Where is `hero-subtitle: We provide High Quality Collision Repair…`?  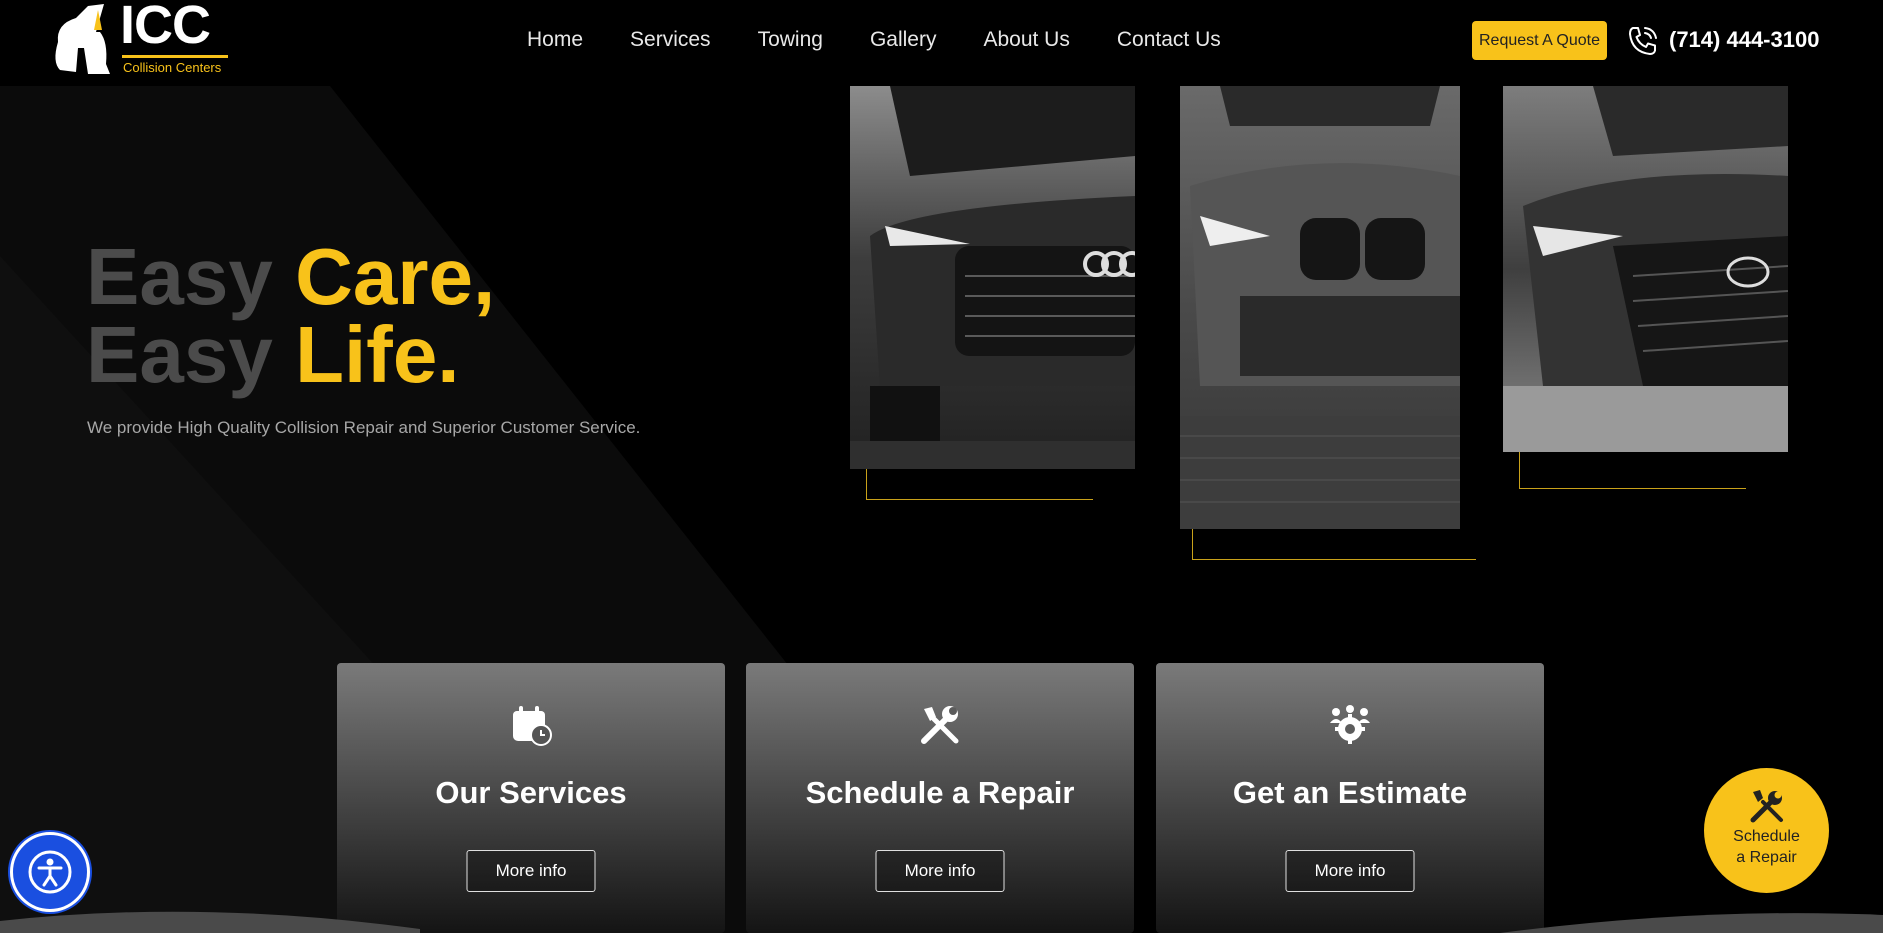 hero-subtitle: We provide High Quality Collision Repair… is located at coordinates (364, 427).